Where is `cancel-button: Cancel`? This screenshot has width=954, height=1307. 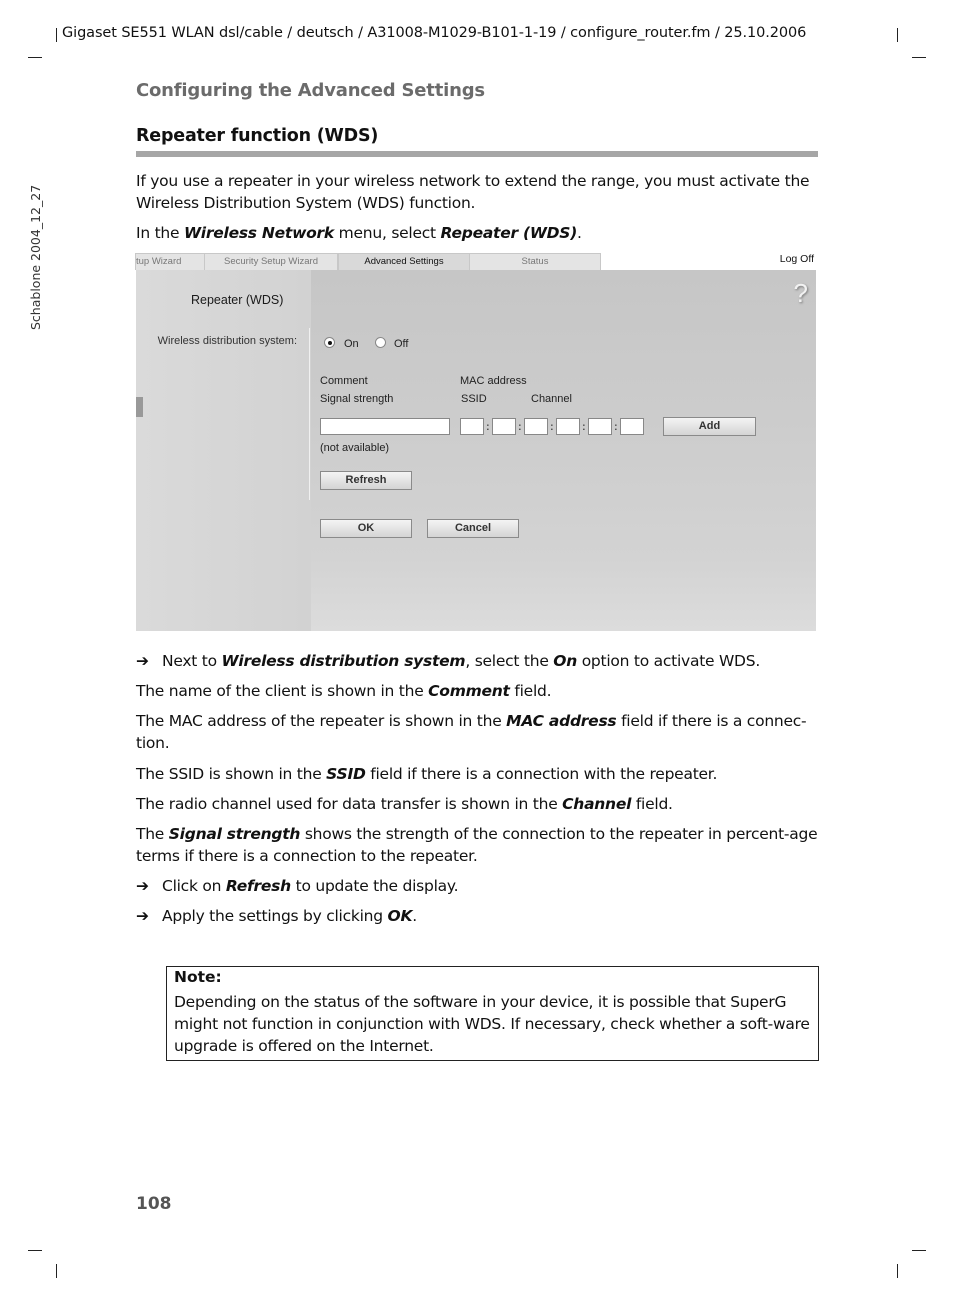 cancel-button: Cancel is located at coordinates (473, 528).